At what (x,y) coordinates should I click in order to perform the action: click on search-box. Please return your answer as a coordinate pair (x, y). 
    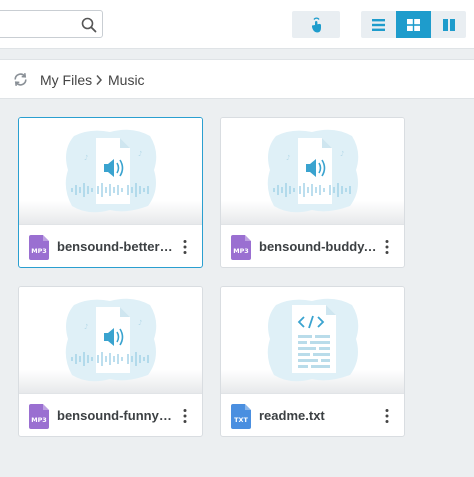
    Looking at the image, I should click on (51, 24).